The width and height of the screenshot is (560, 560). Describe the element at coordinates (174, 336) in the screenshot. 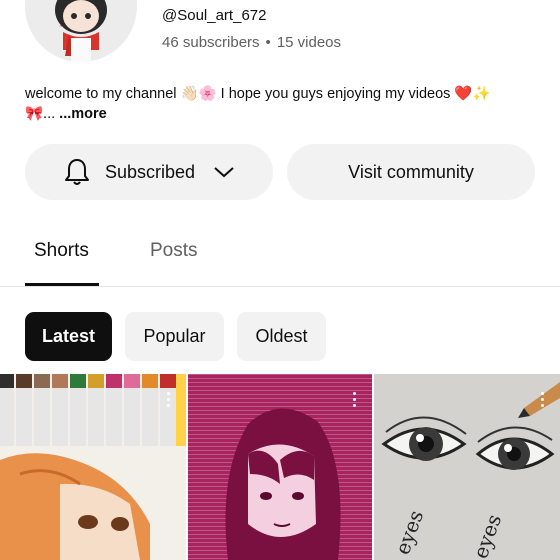

I see `filter-chip-popular: Popular` at that location.